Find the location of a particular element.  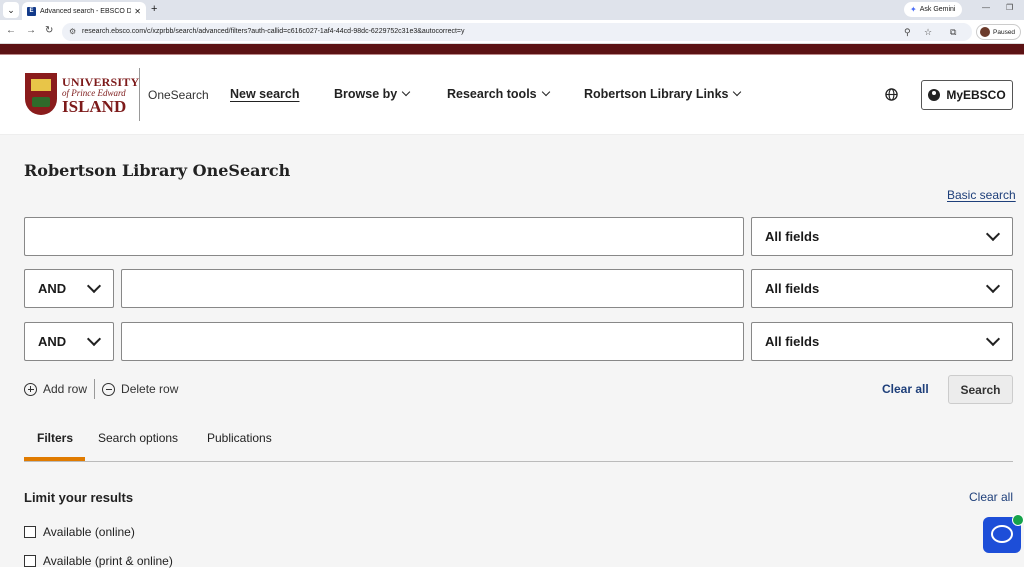

delete-row-button: Delete row is located at coordinates (140, 389).